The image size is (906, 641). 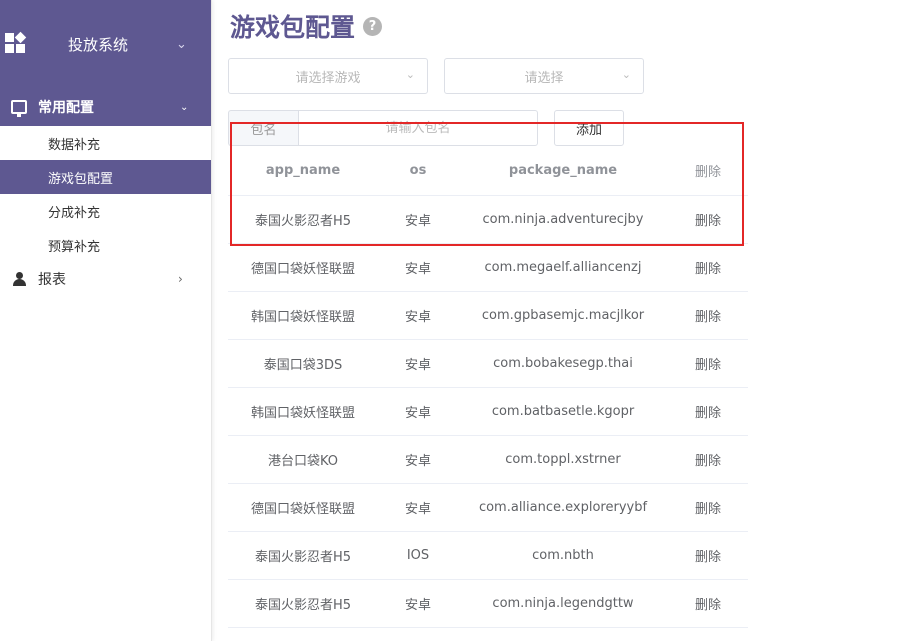 I want to click on page-title-wrap: 游戏包配置 ?, so click(x=306, y=26).